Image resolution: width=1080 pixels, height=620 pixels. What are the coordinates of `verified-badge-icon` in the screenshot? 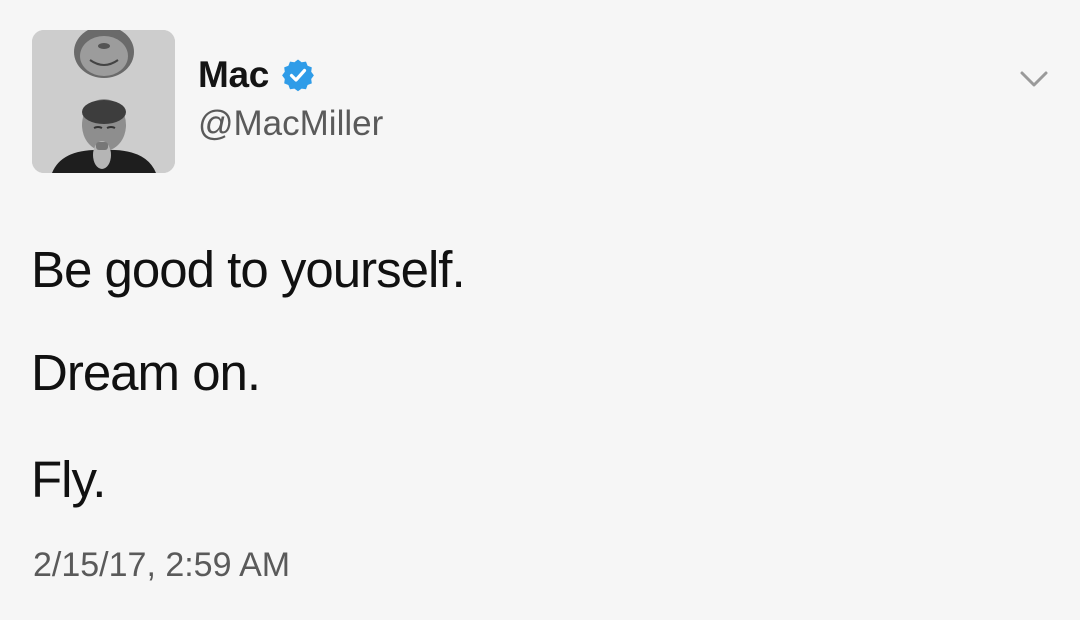 It's located at (298, 75).